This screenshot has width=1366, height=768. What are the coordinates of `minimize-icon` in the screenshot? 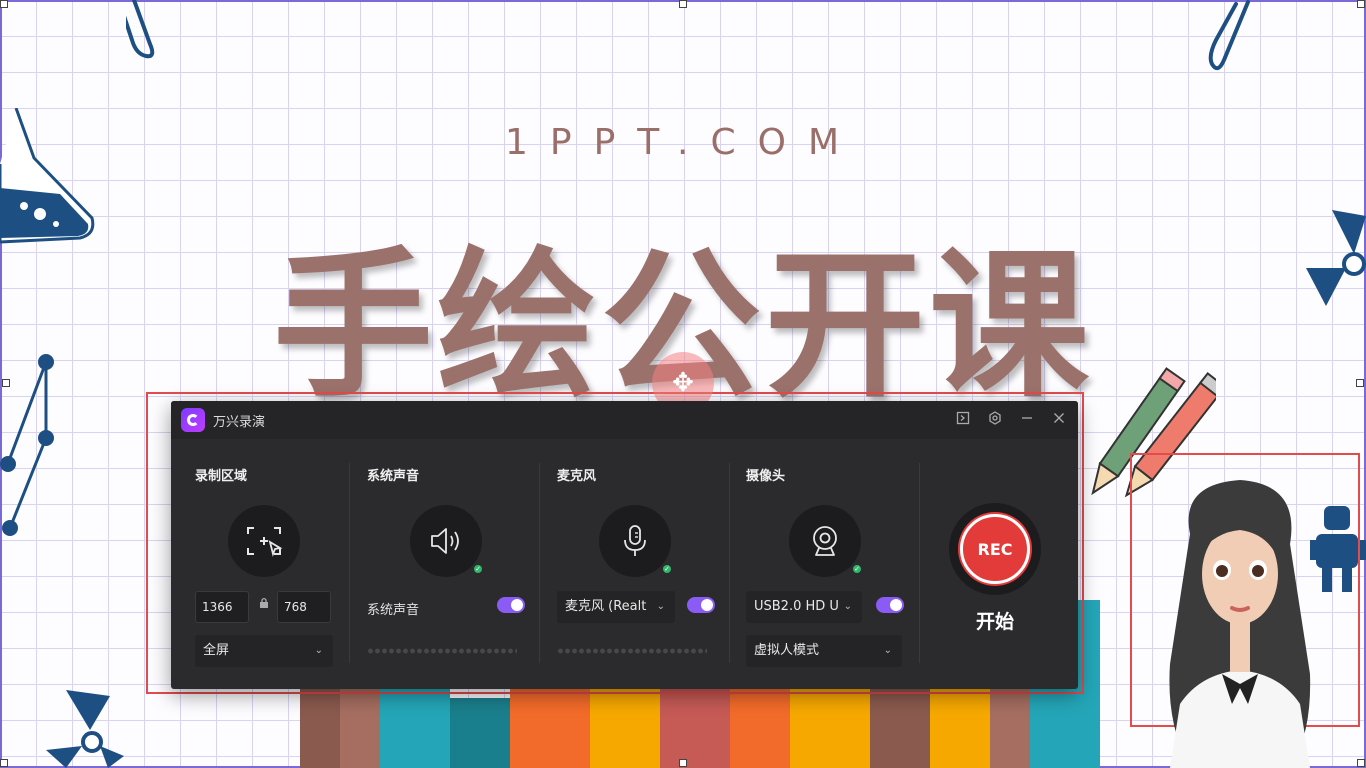 It's located at (1027, 420).